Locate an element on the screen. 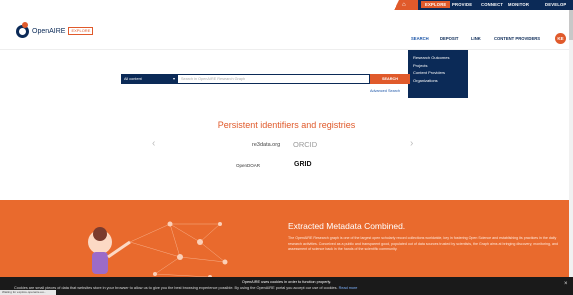 The width and height of the screenshot is (573, 295). menu-item-projects: Projects is located at coordinates (438, 66).